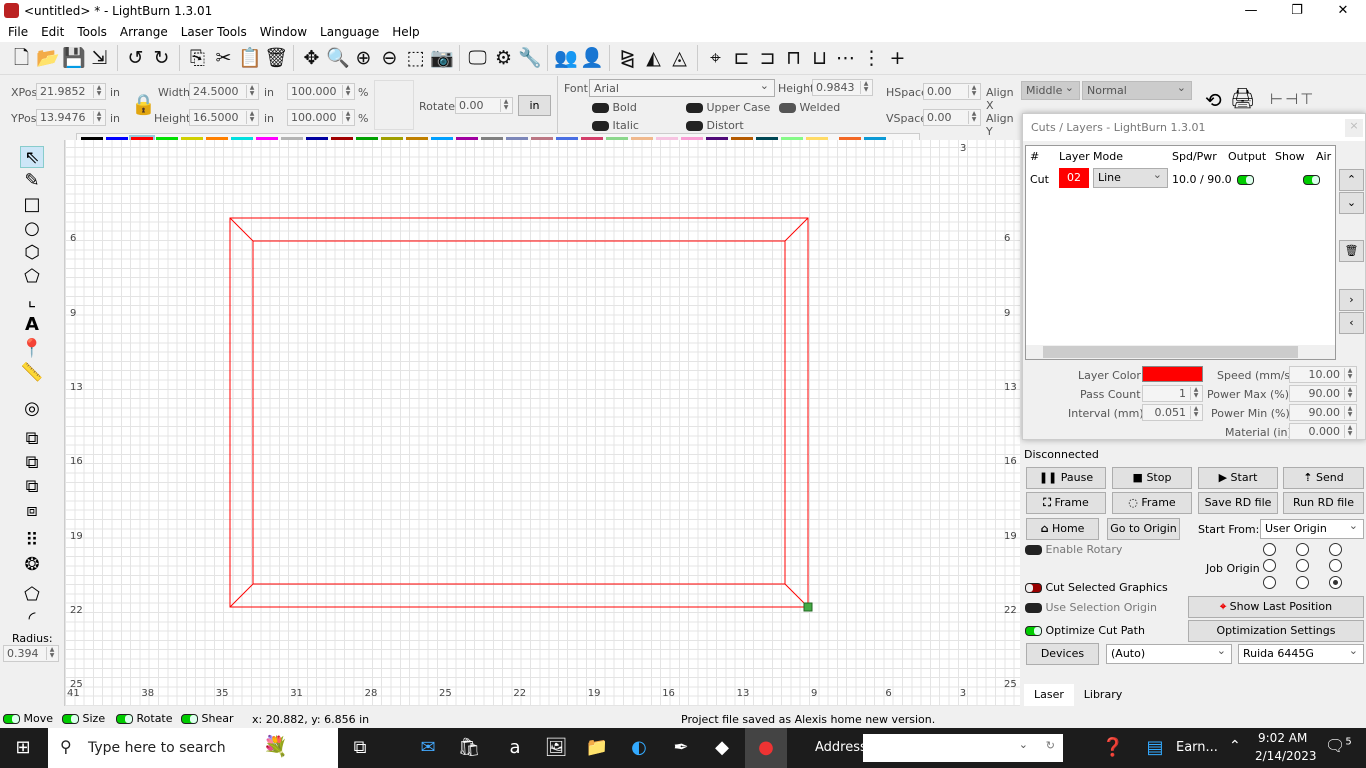 This screenshot has width=1366, height=768. What do you see at coordinates (1170, 352) in the screenshot?
I see `scrollbar-thumb` at bounding box center [1170, 352].